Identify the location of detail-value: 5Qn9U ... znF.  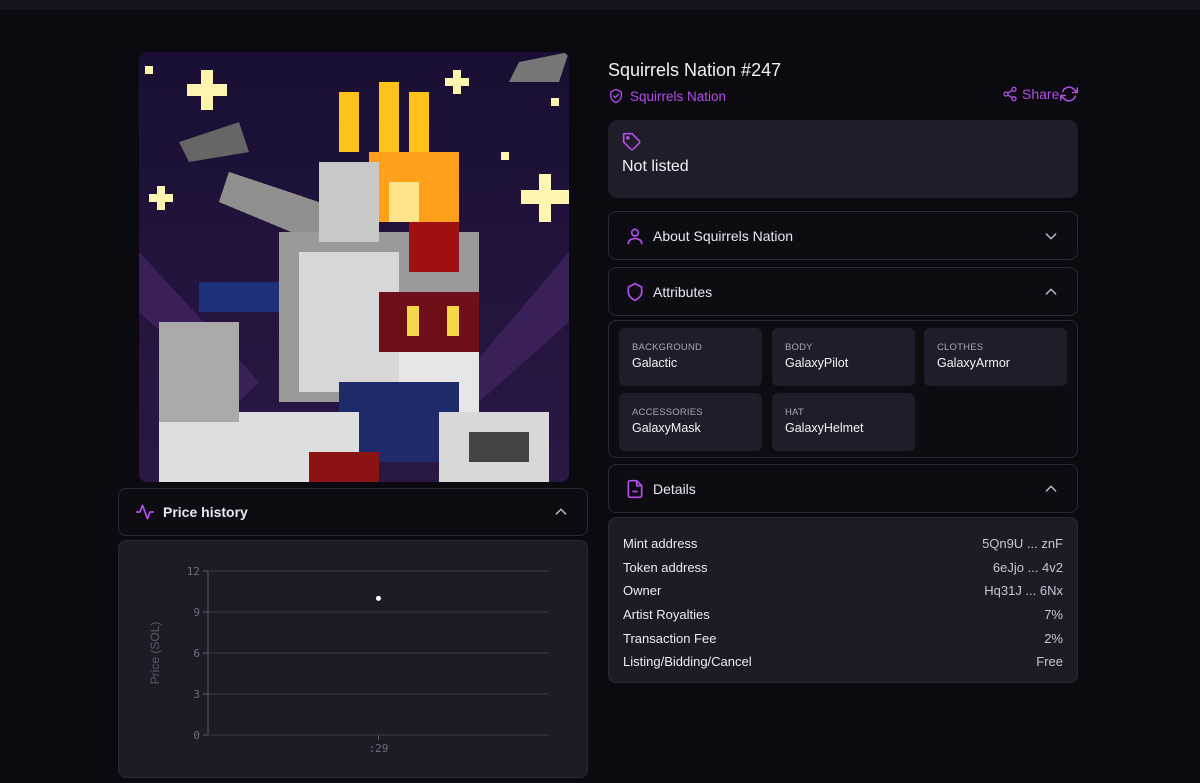
(1022, 543).